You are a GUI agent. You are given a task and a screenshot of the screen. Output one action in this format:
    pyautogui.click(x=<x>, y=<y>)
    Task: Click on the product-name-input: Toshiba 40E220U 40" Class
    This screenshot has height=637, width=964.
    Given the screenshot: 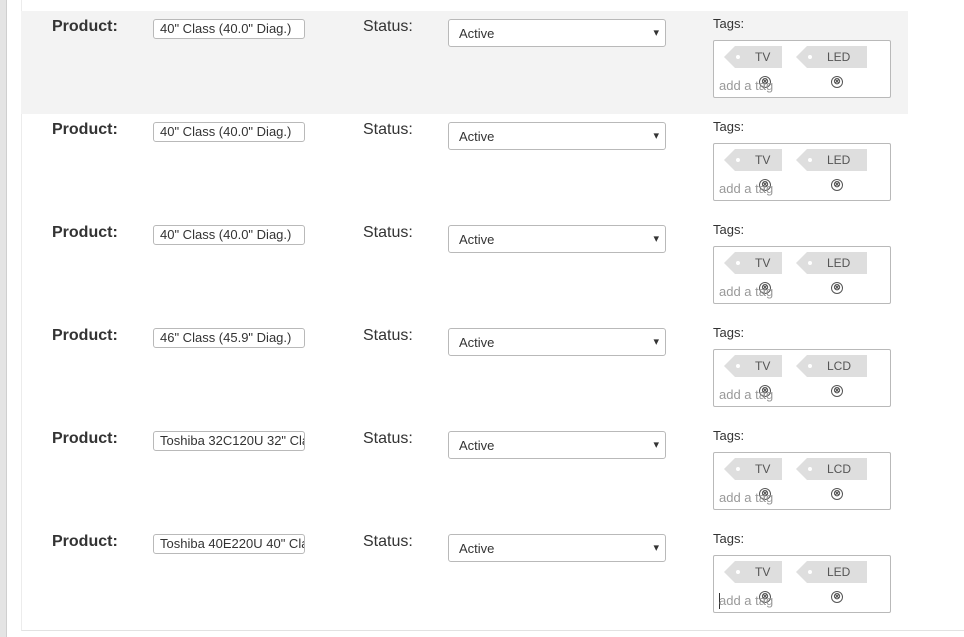 What is the action you would take?
    pyautogui.click(x=229, y=544)
    